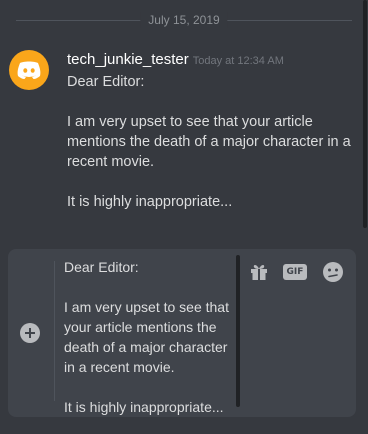  I want to click on message-line: Dear Editor:, so click(106, 82).